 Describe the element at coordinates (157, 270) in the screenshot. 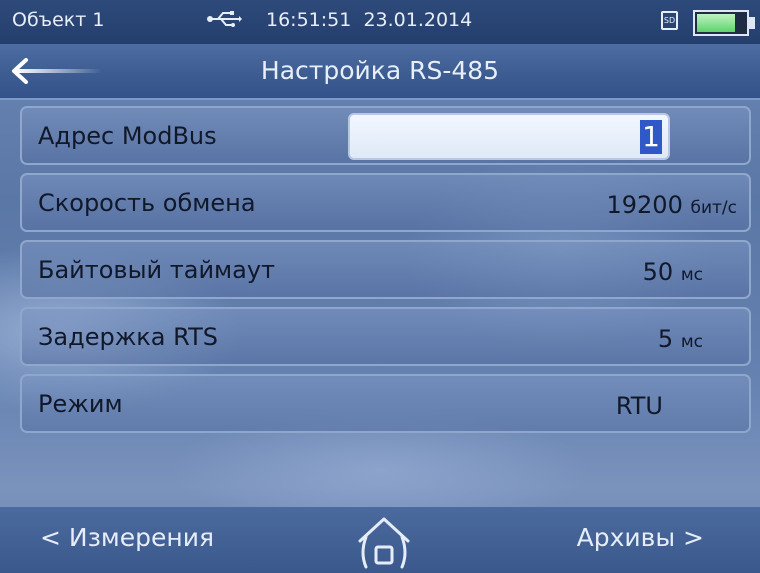

I see `byte-timeout-label: Байтовый таймаут` at that location.